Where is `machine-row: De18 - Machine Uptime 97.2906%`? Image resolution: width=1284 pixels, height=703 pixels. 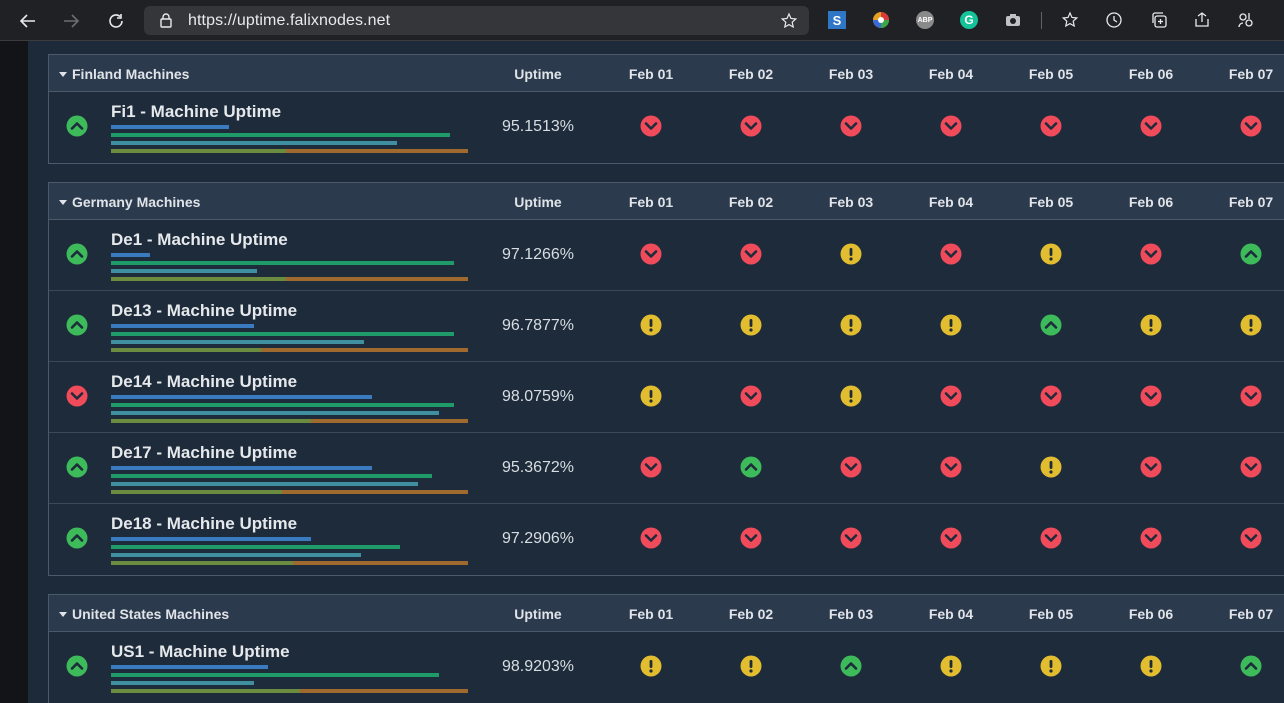 machine-row: De18 - Machine Uptime 97.2906% is located at coordinates (666, 539).